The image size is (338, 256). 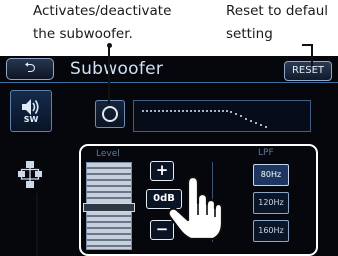 I want to click on reset-annotation-line1: Reset to defaul, so click(x=277, y=11).